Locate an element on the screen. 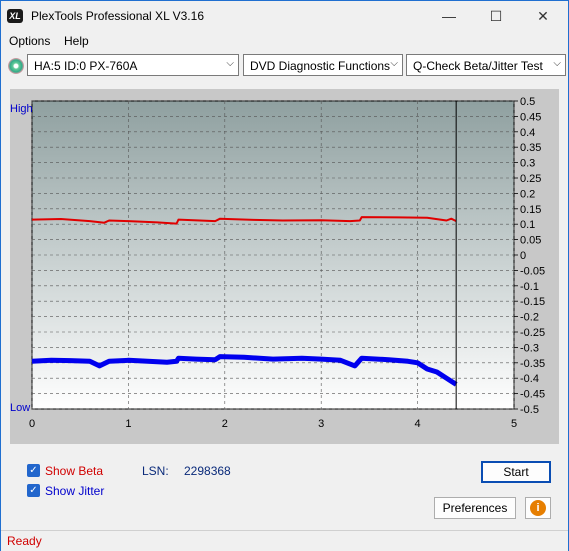  function-select: DVD Diagnostic Functions ⌵ is located at coordinates (323, 65).